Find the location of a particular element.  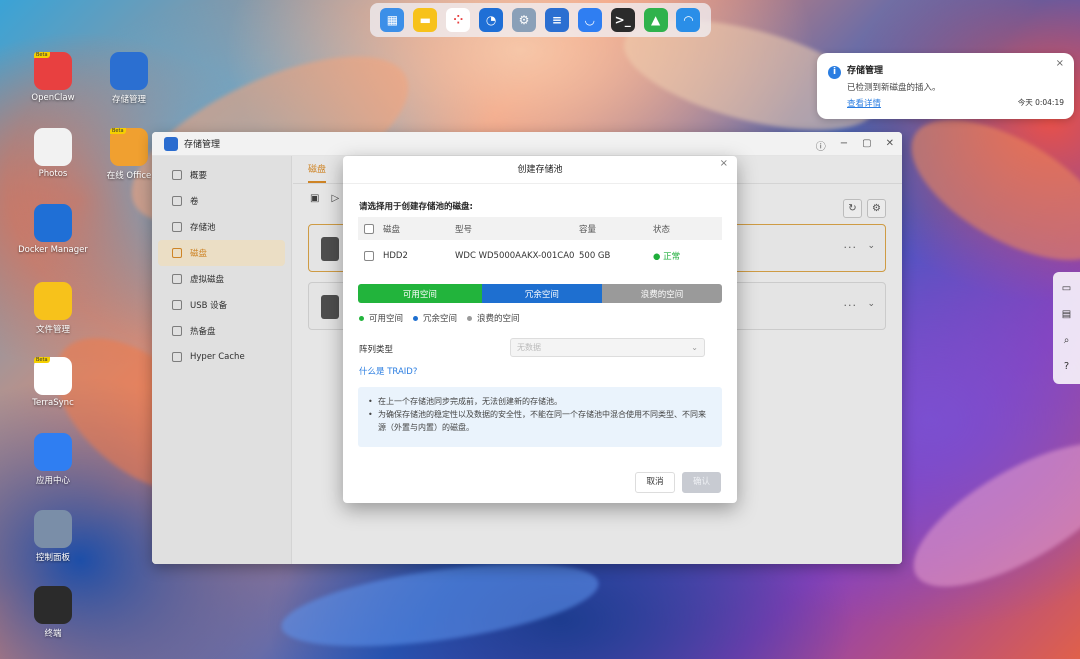

window-title: 存储管理 is located at coordinates (202, 145).